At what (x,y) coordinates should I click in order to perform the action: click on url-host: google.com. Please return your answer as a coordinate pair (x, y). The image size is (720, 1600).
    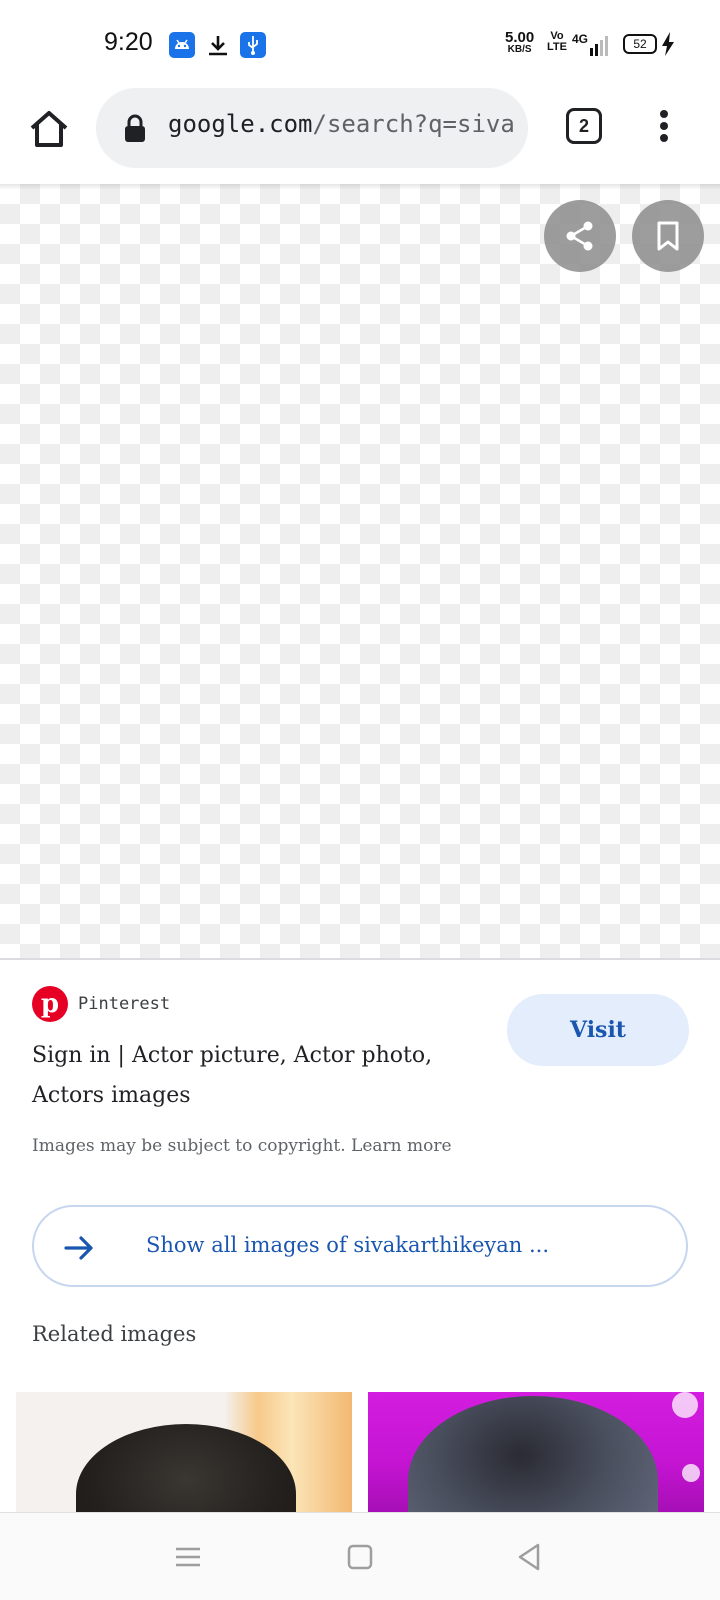
    Looking at the image, I should click on (240, 124).